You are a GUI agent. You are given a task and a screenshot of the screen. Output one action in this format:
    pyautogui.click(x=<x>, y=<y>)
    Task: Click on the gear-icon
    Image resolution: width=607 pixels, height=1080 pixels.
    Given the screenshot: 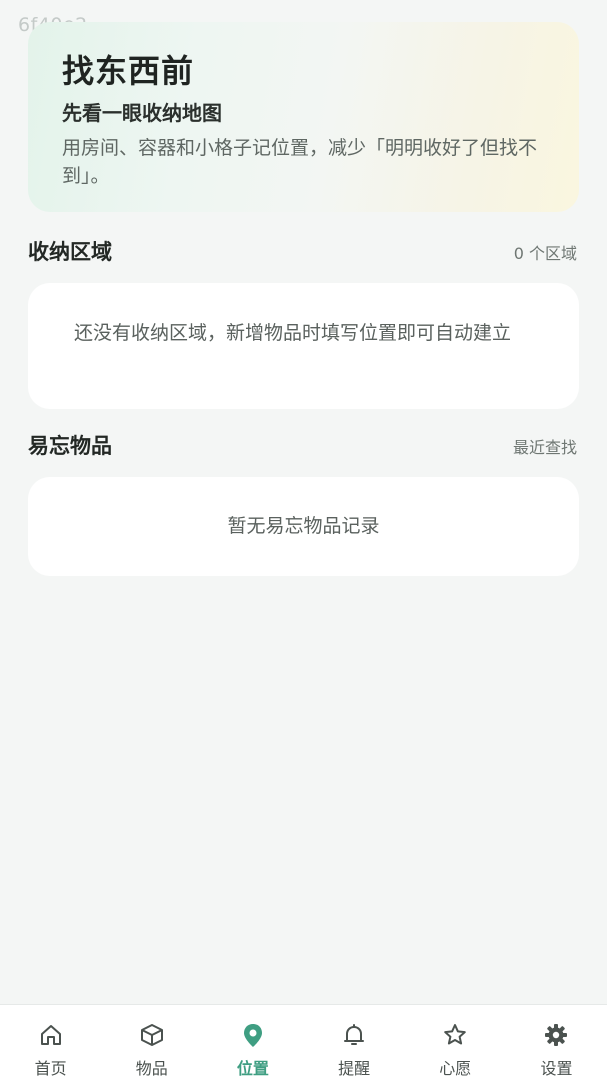 What is the action you would take?
    pyautogui.click(x=556, y=1035)
    